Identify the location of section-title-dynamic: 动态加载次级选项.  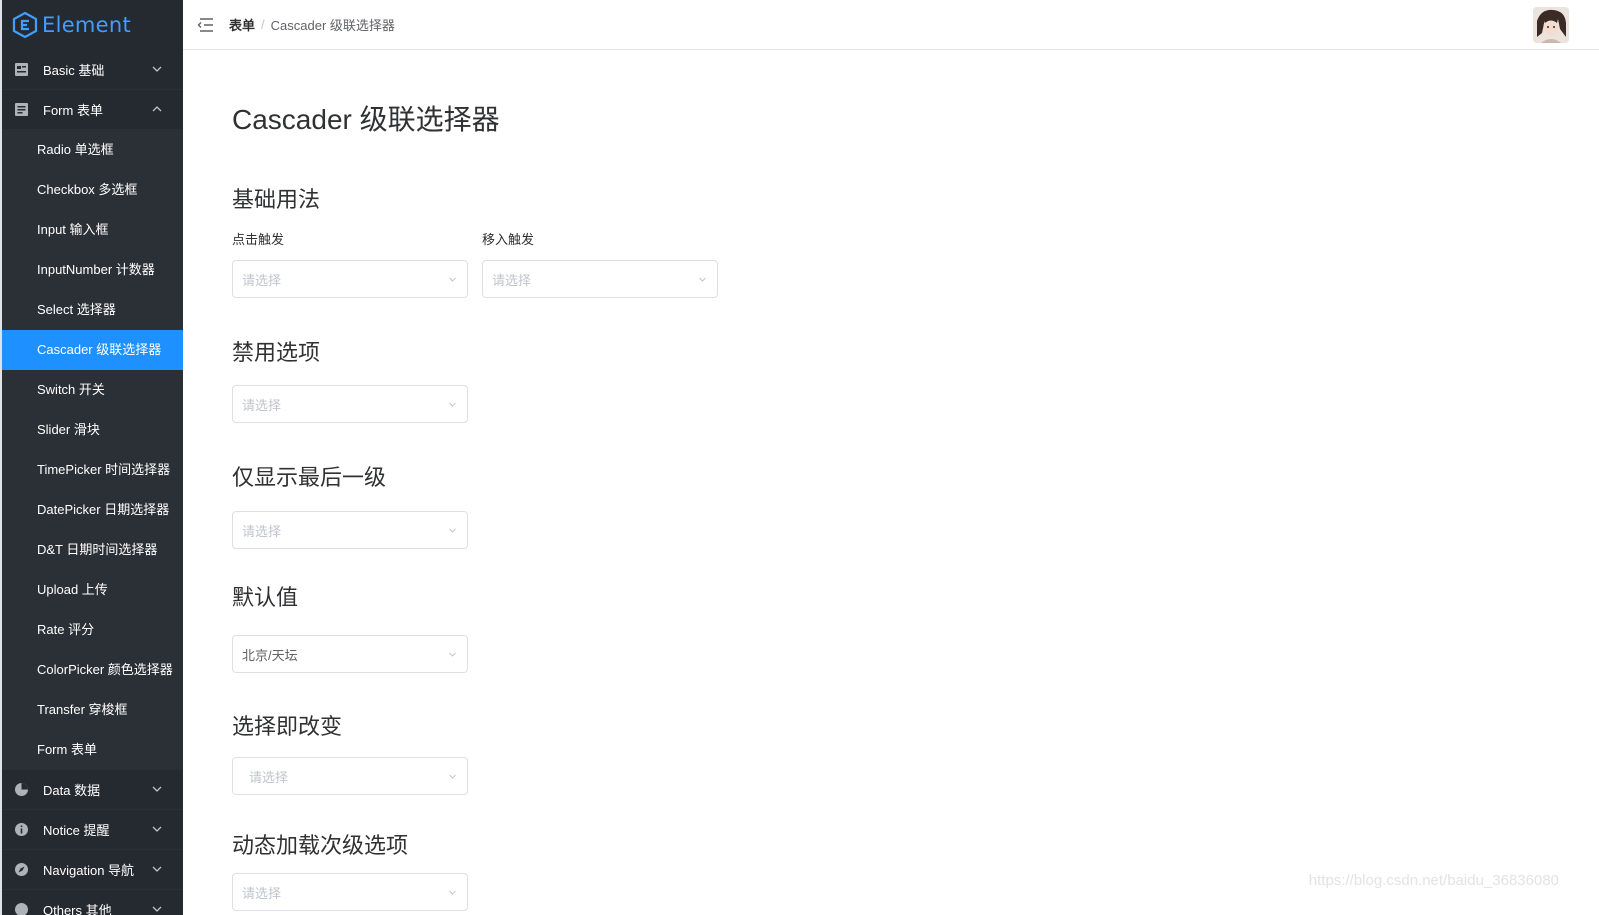
(320, 845).